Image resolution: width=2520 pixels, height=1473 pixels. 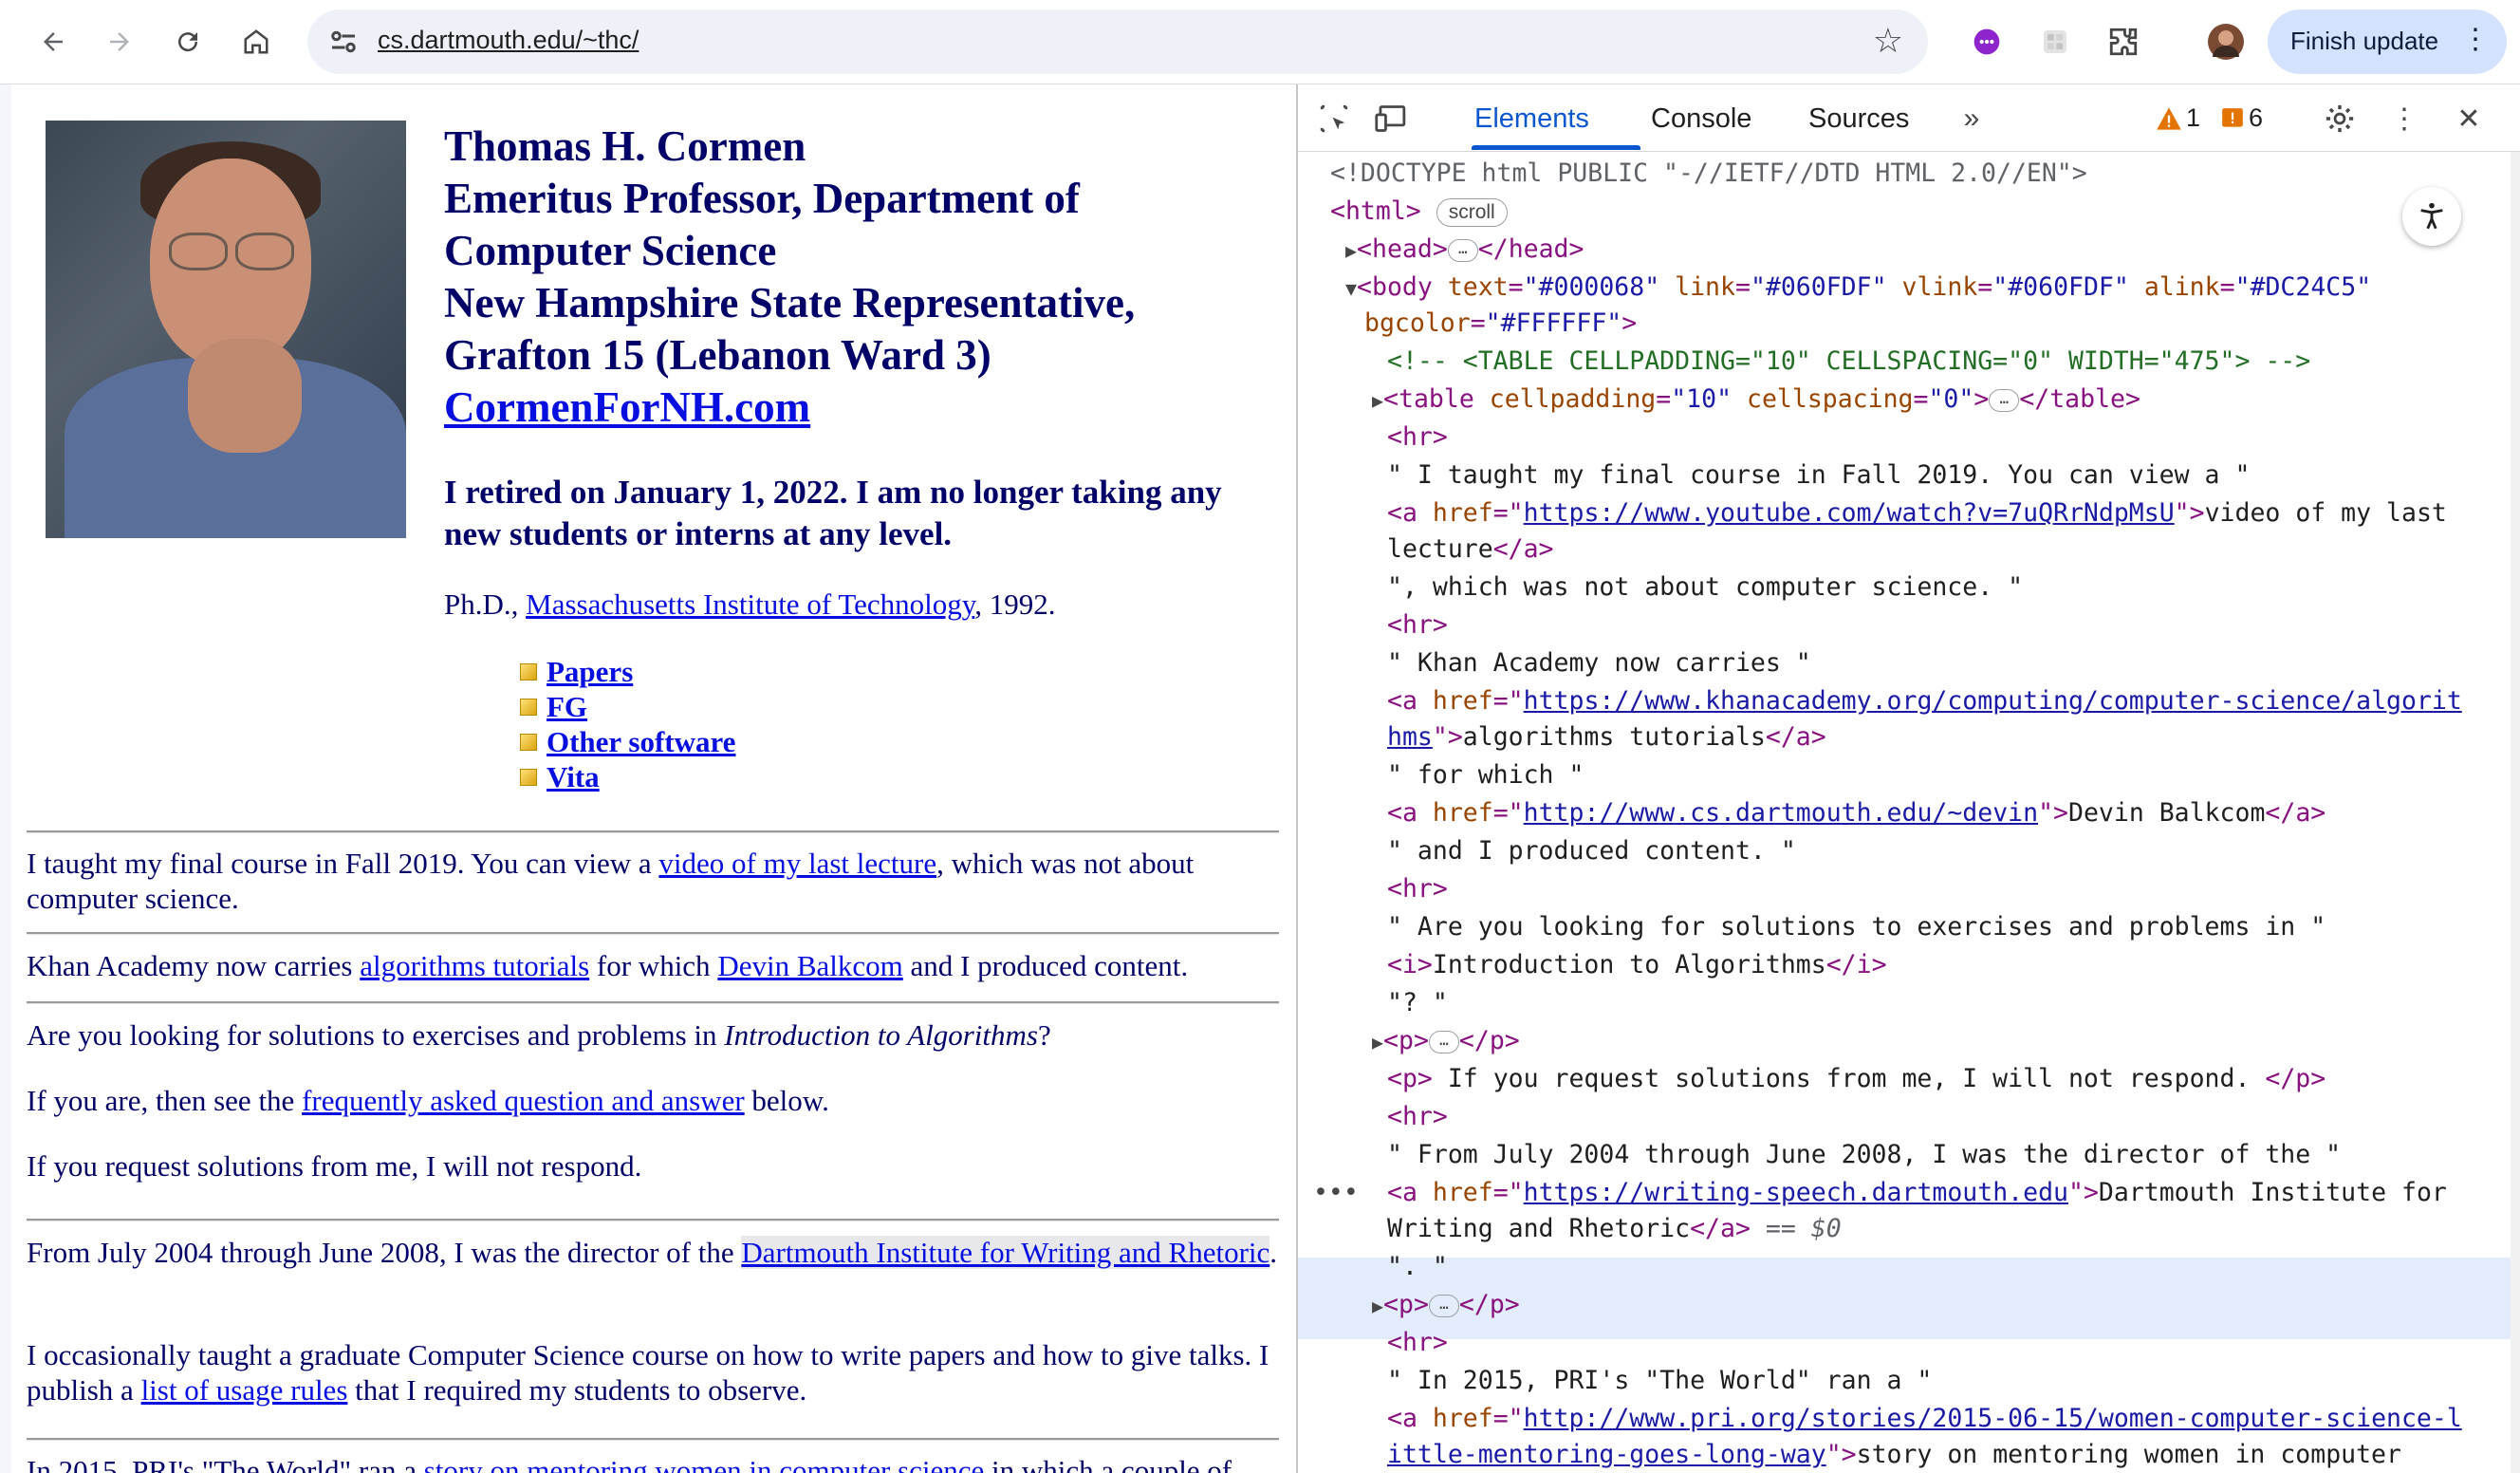 What do you see at coordinates (1417, 1003) in the screenshot?
I see `dom-line: "? "` at bounding box center [1417, 1003].